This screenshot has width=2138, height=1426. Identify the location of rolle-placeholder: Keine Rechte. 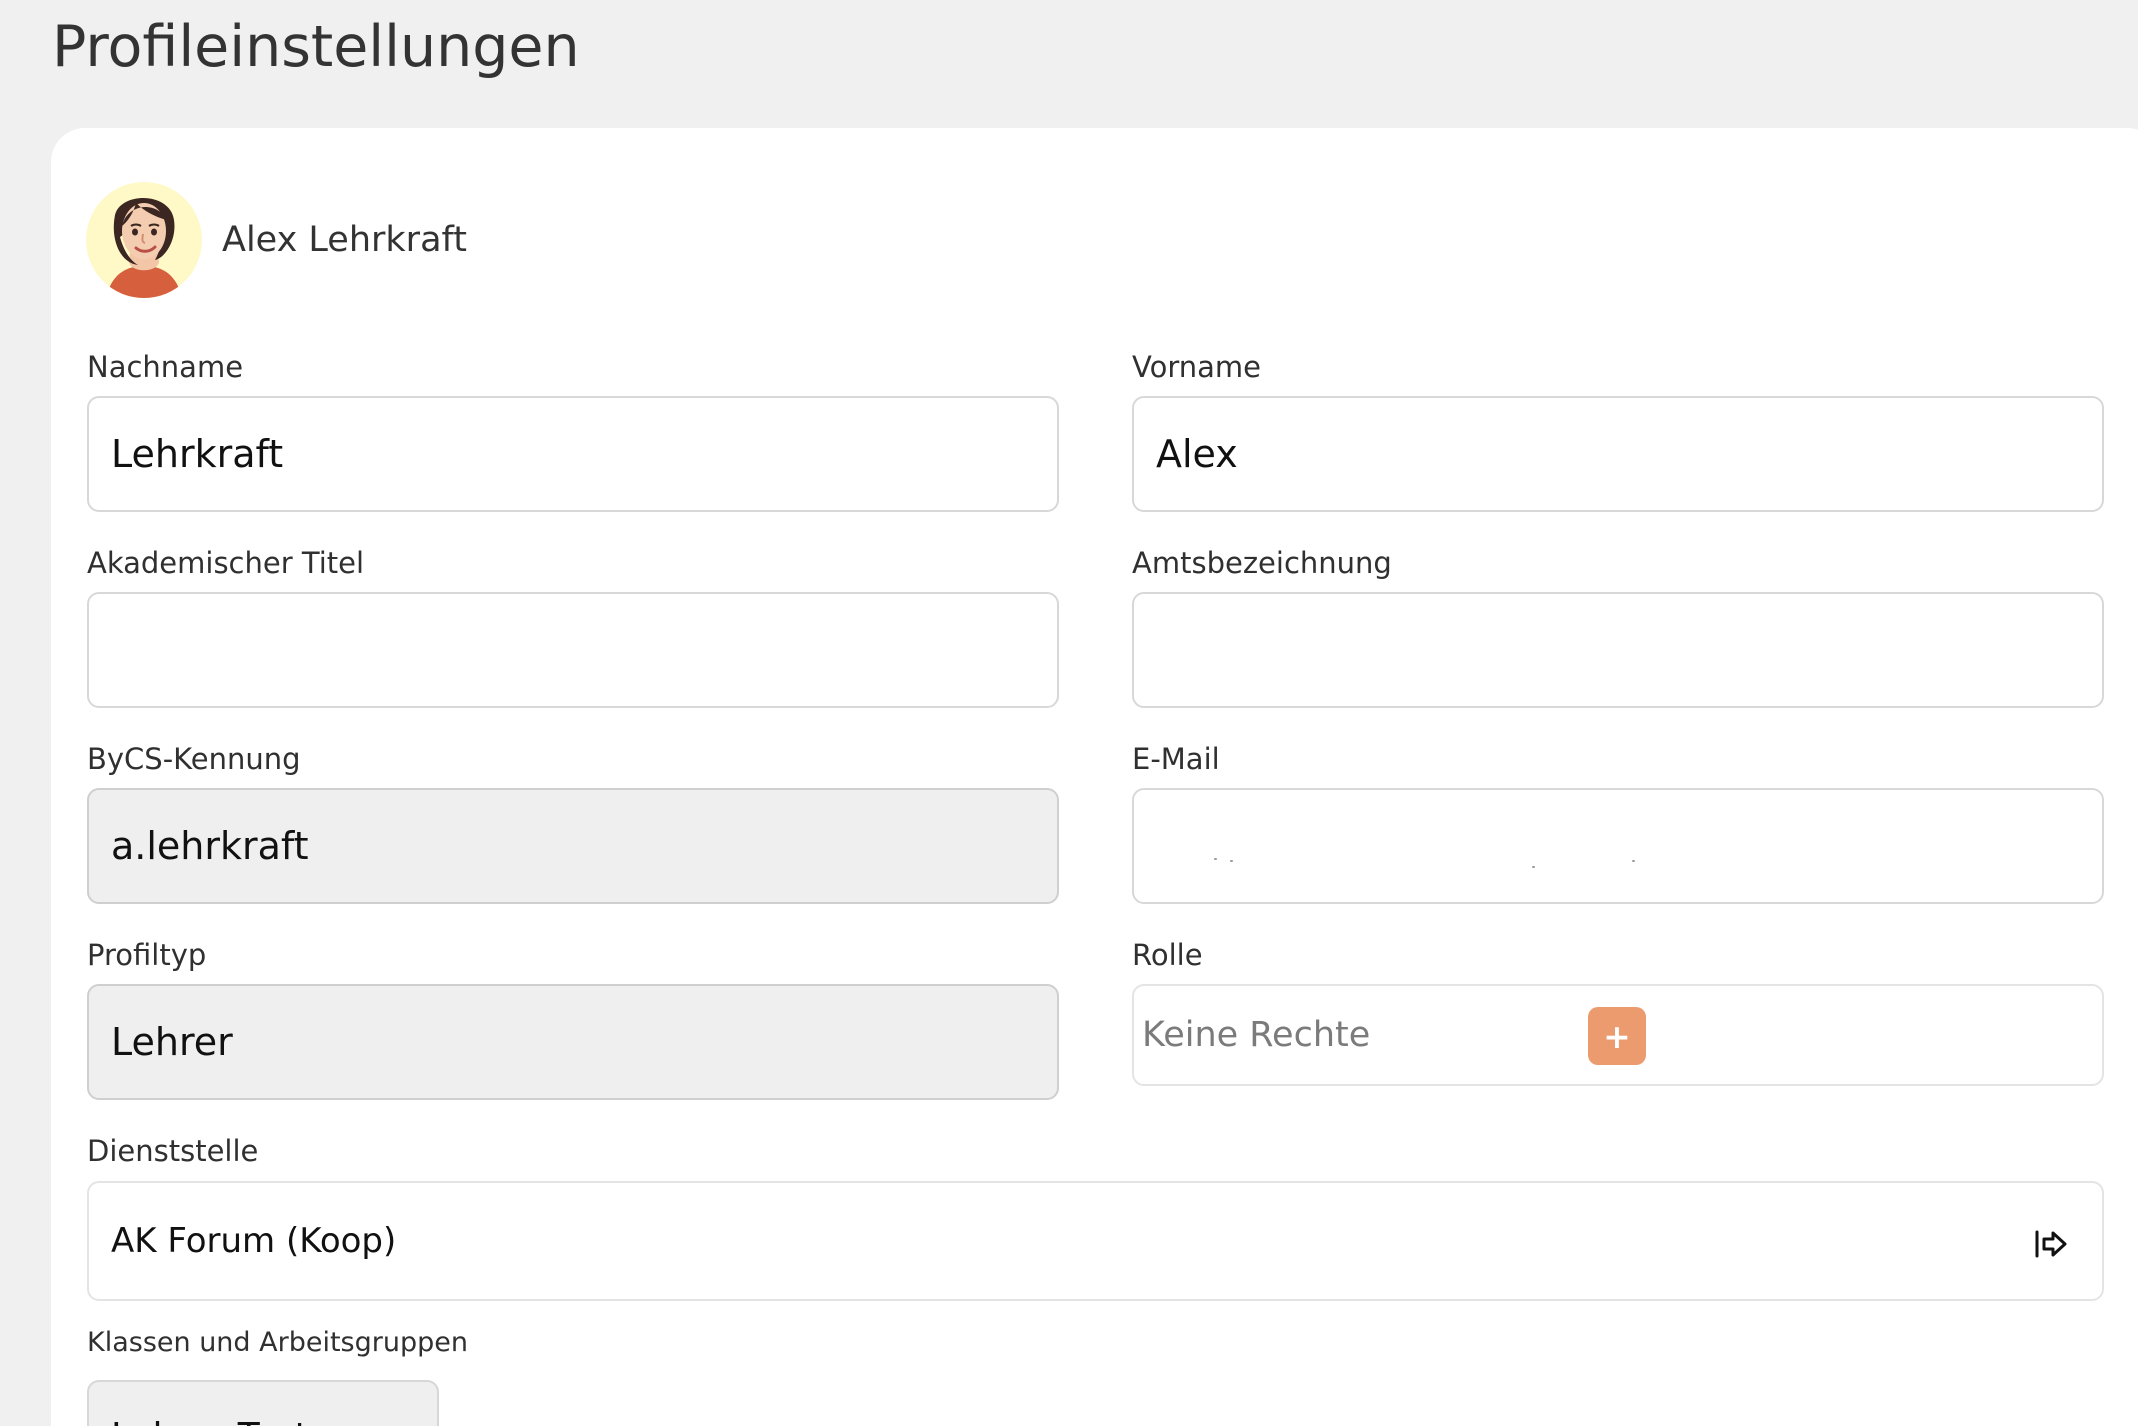
(1256, 1035).